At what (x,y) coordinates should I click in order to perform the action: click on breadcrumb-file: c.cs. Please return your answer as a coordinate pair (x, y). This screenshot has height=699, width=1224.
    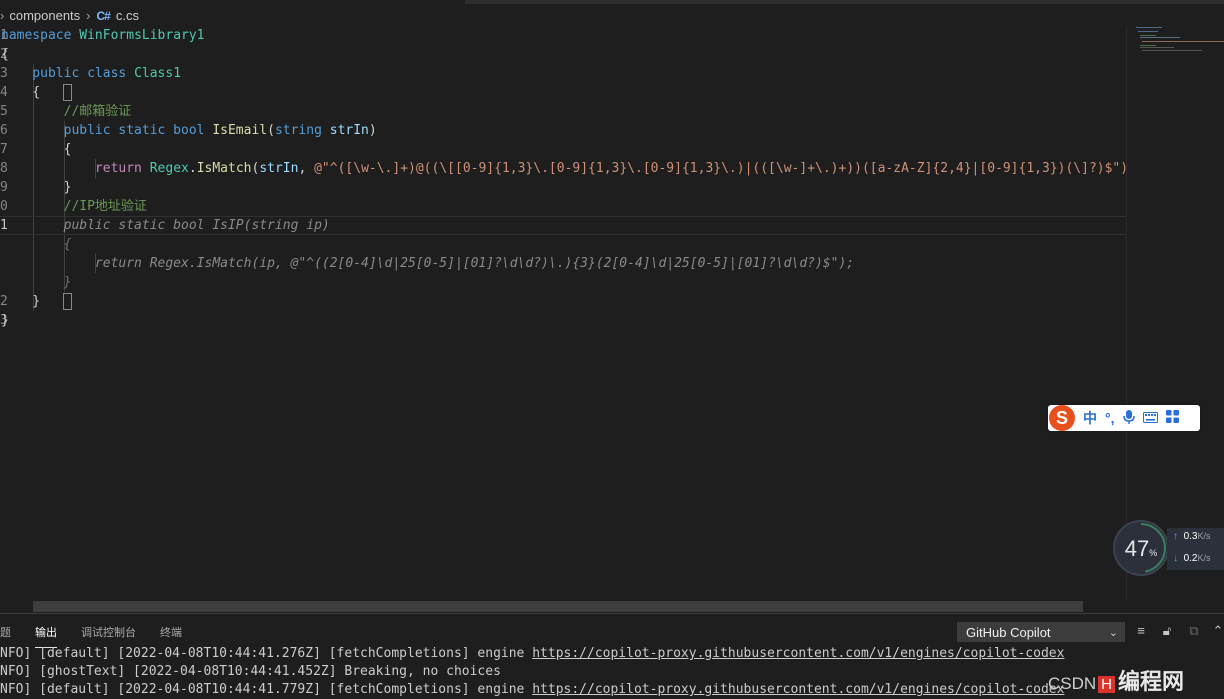
    Looking at the image, I should click on (127, 15).